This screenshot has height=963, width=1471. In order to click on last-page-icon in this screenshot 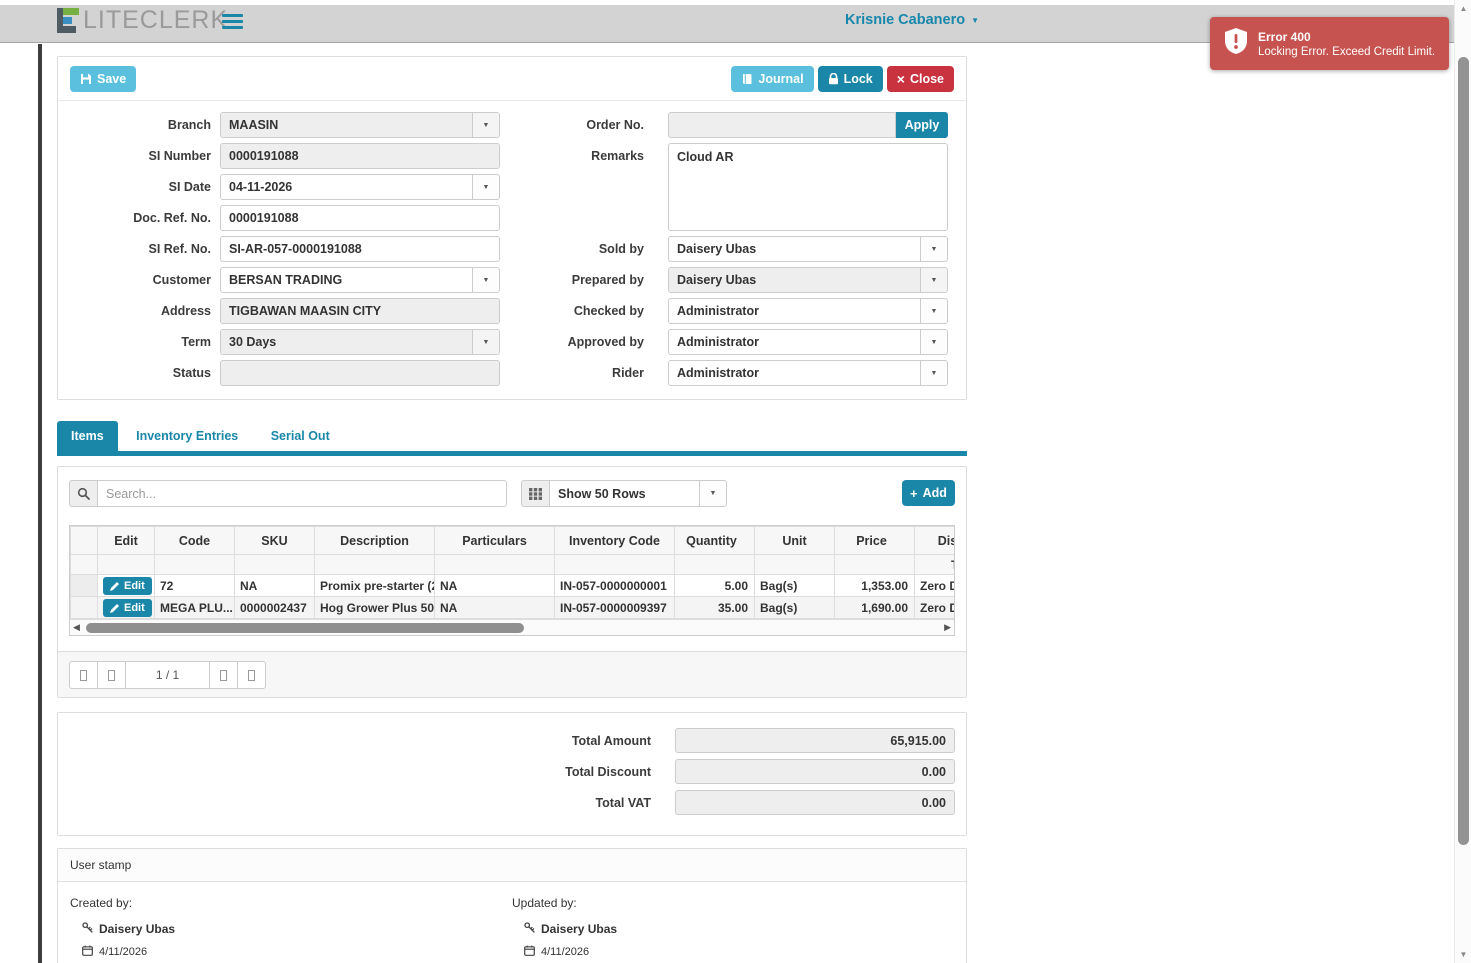, I will do `click(251, 675)`.